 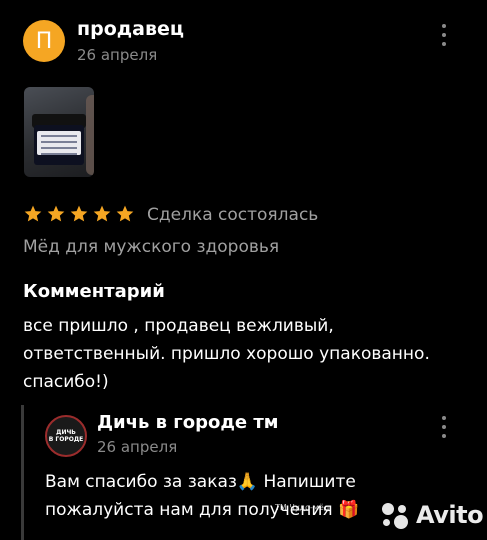 I want to click on reply-more-icon, so click(x=444, y=427).